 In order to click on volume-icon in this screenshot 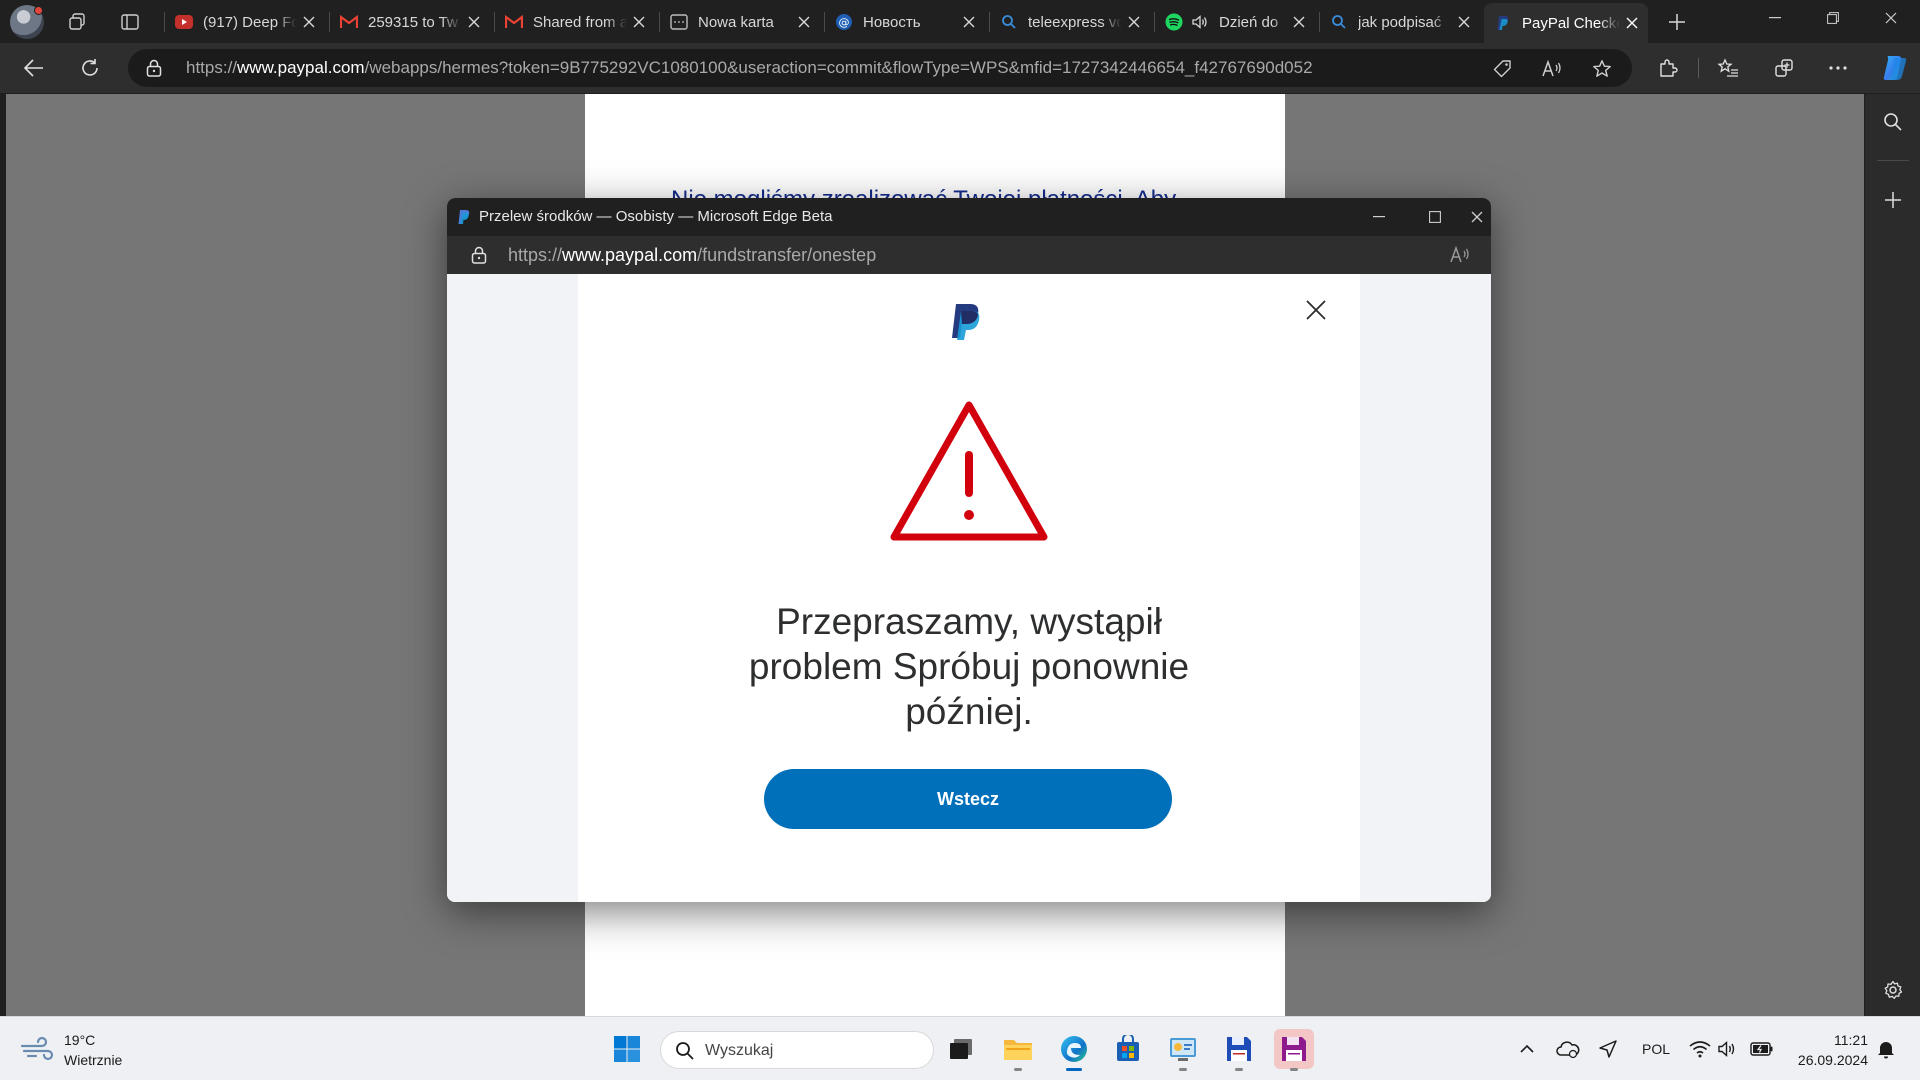, I will do `click(1728, 1049)`.